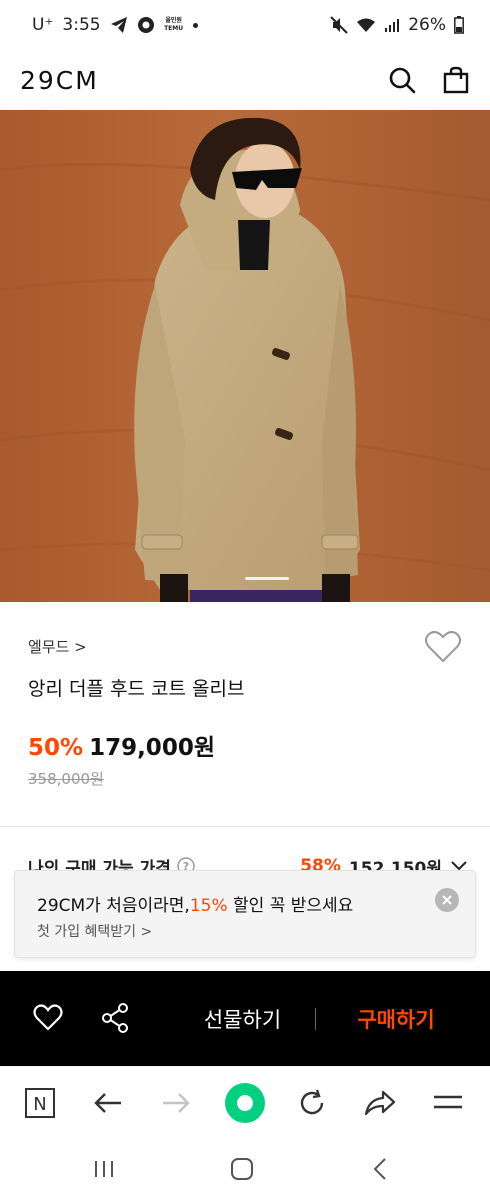 This screenshot has width=490, height=1200. I want to click on heart-icon, so click(443, 647).